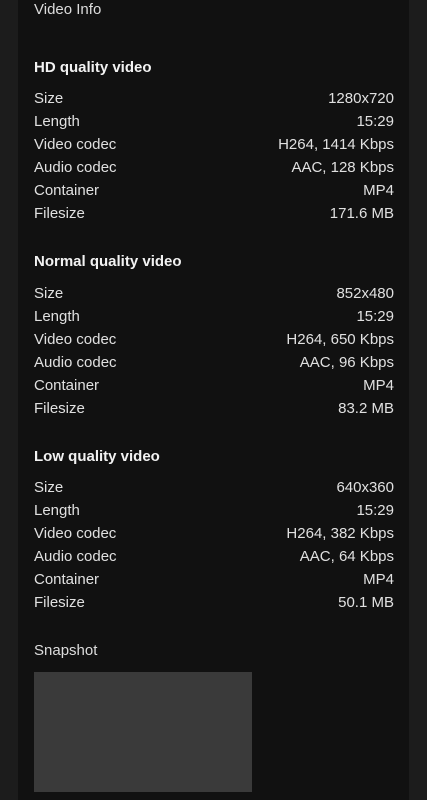  What do you see at coordinates (346, 362) in the screenshot?
I see `audio-codec-value: AAC, 96 Kbps` at bounding box center [346, 362].